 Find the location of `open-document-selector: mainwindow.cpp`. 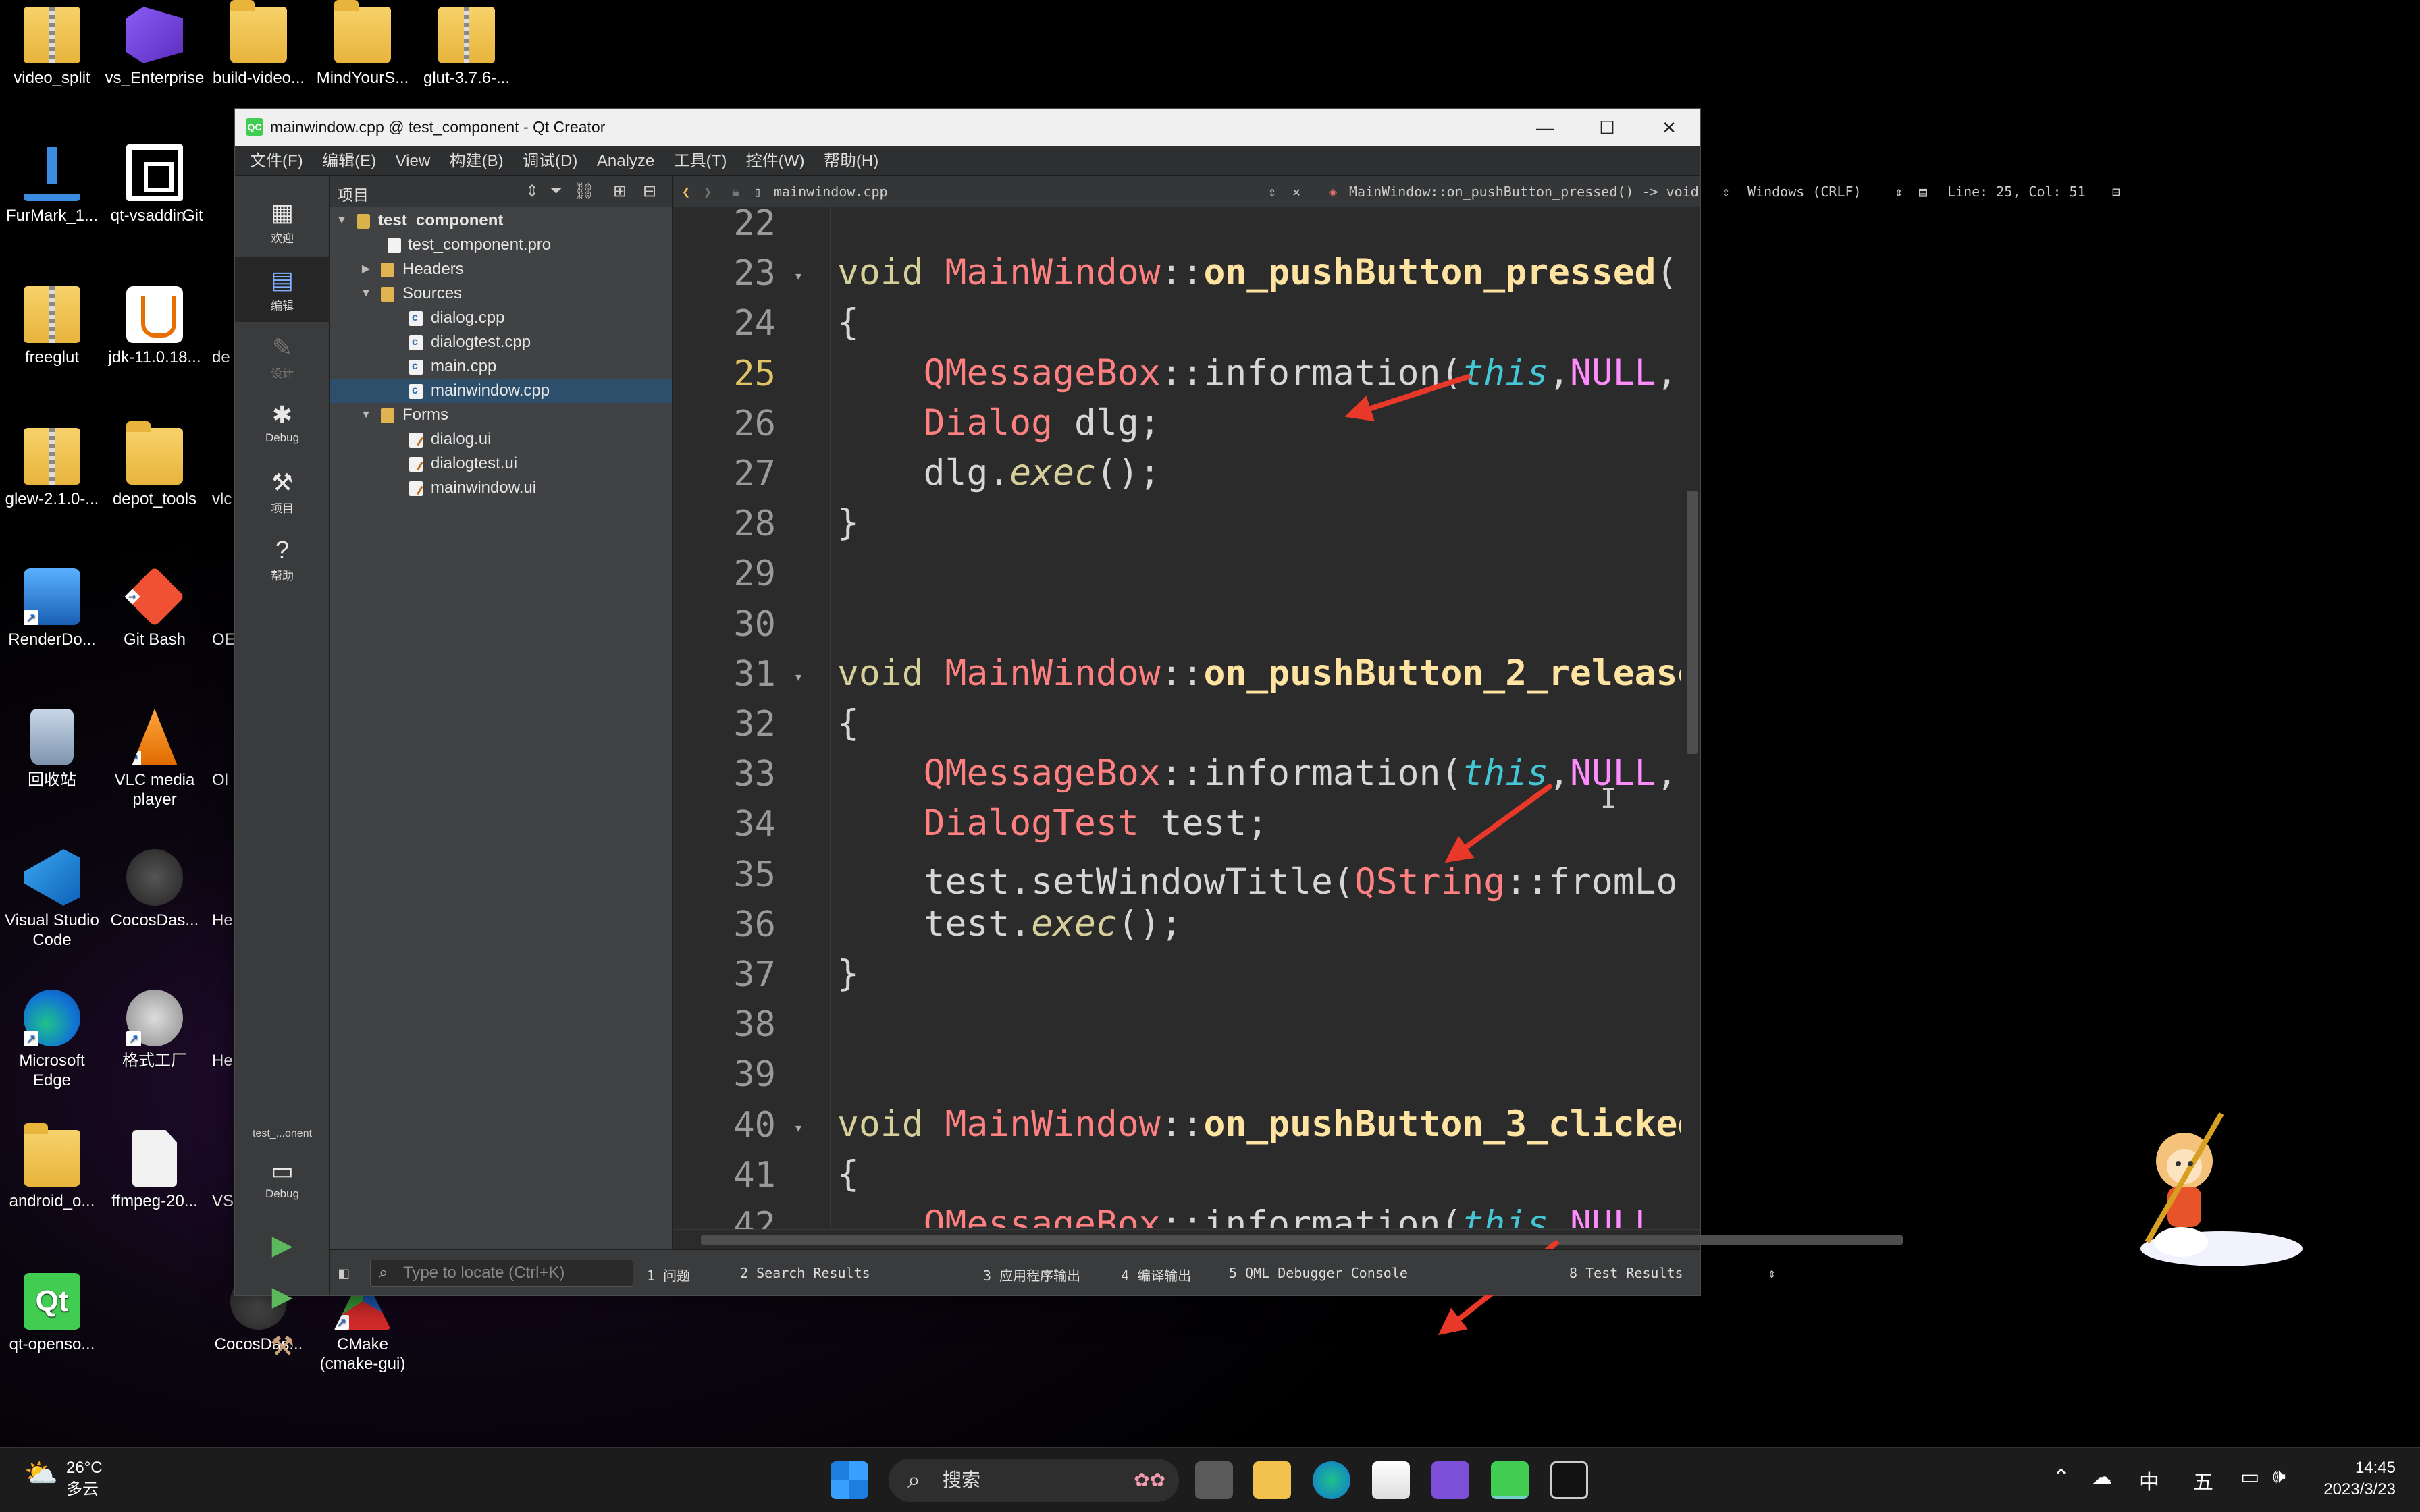

open-document-selector: mainwindow.cpp is located at coordinates (831, 192).